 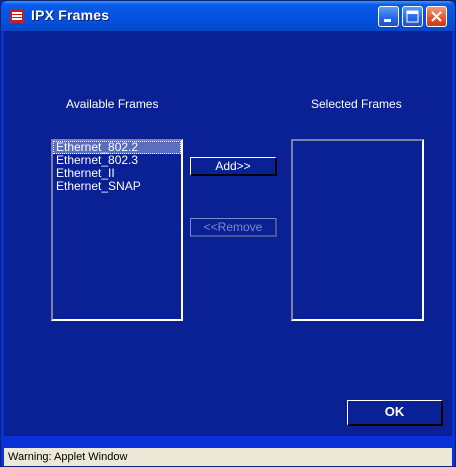 What do you see at coordinates (112, 104) in the screenshot?
I see `available-frames-label: Available Frames` at bounding box center [112, 104].